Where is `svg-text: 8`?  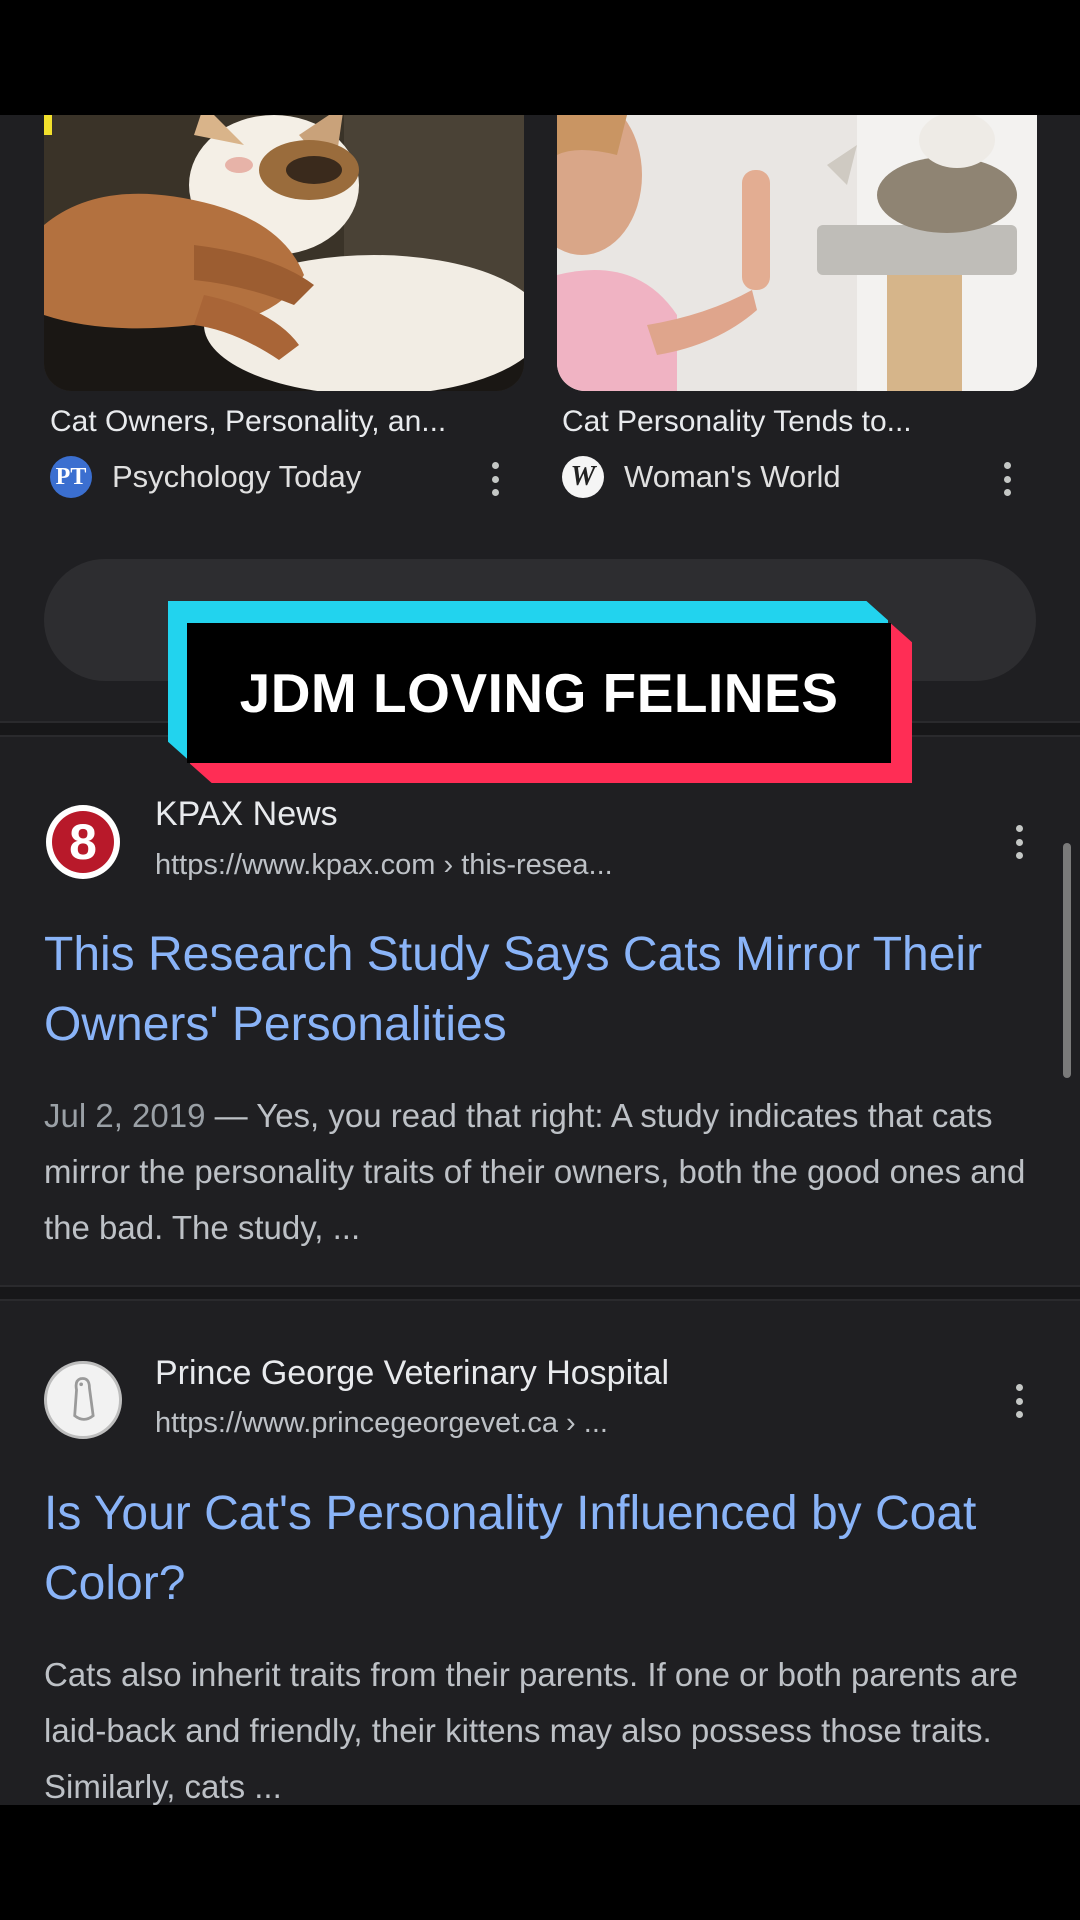
svg-text: 8 is located at coordinates (83, 842).